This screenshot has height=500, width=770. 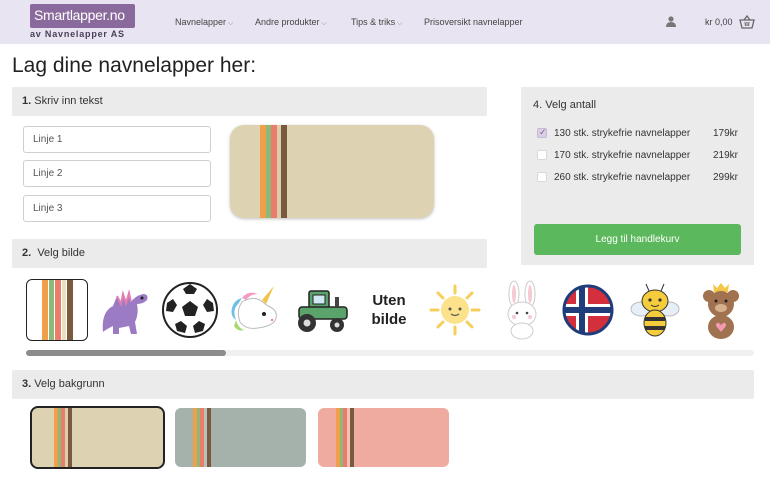 I want to click on no-image-line-1: Uten, so click(x=389, y=300).